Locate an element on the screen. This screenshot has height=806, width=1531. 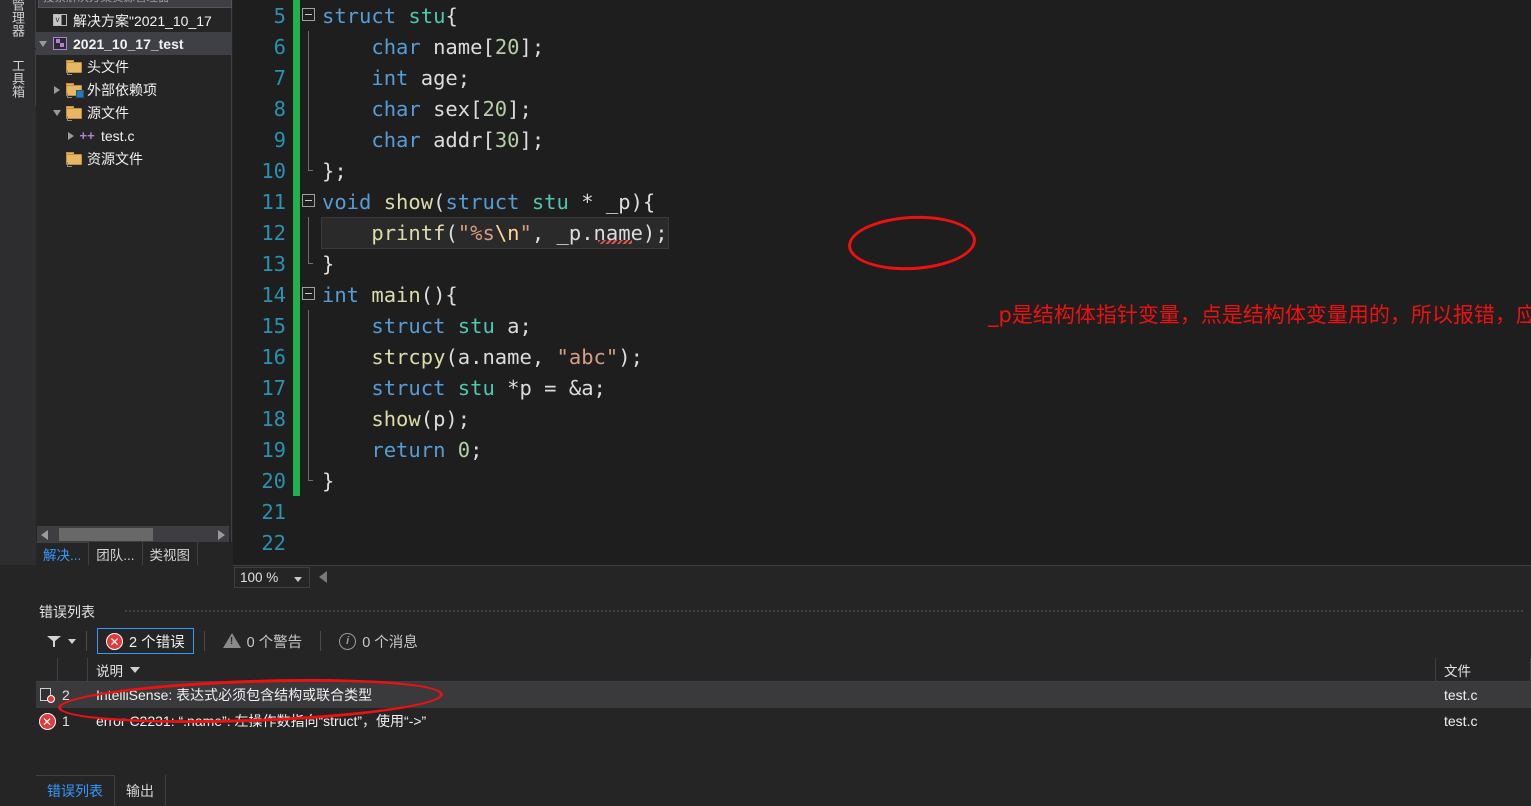
filter-warnings-button: 0 个警告 is located at coordinates (263, 641).